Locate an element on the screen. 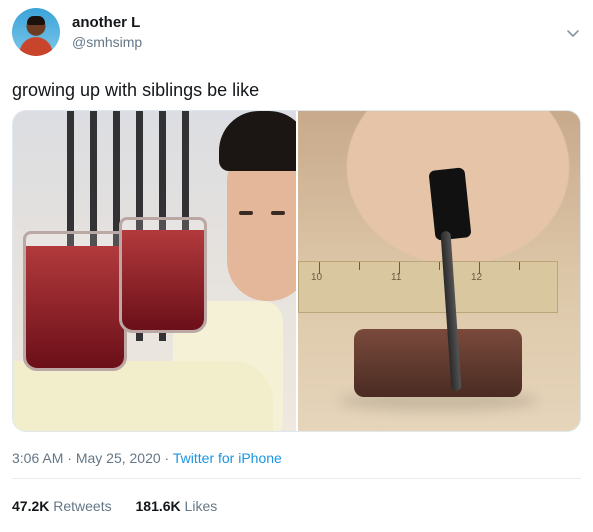 The height and width of the screenshot is (532, 593). tweet-source-link: Twitter for iPhone is located at coordinates (227, 458).